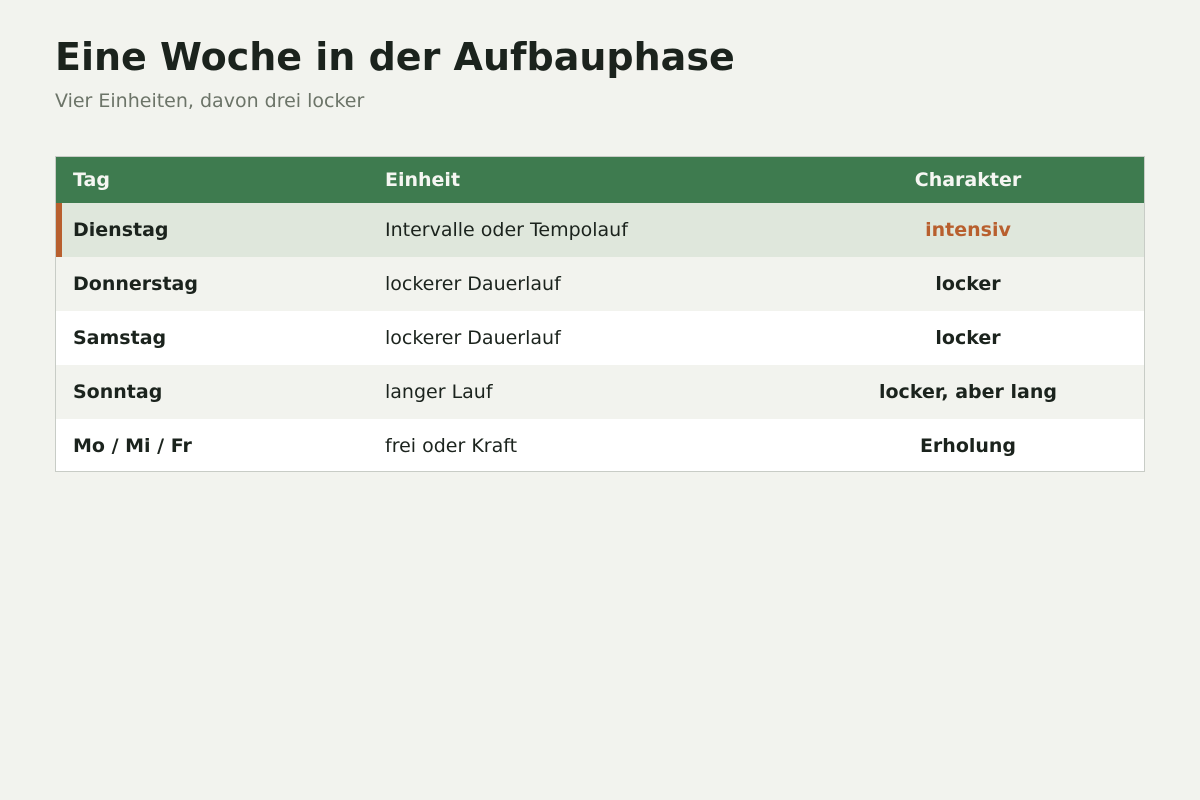 This screenshot has width=1200, height=800. I want to click on column-header-day: Tag, so click(91, 180).